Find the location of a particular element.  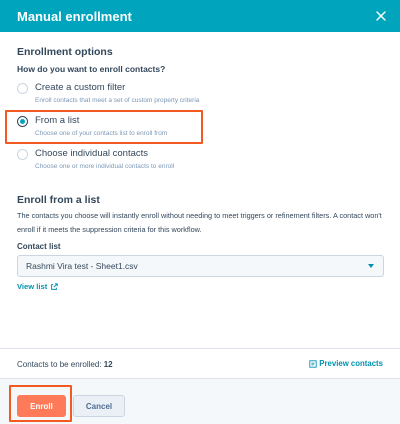

radio-custom-filter is located at coordinates (22, 88).